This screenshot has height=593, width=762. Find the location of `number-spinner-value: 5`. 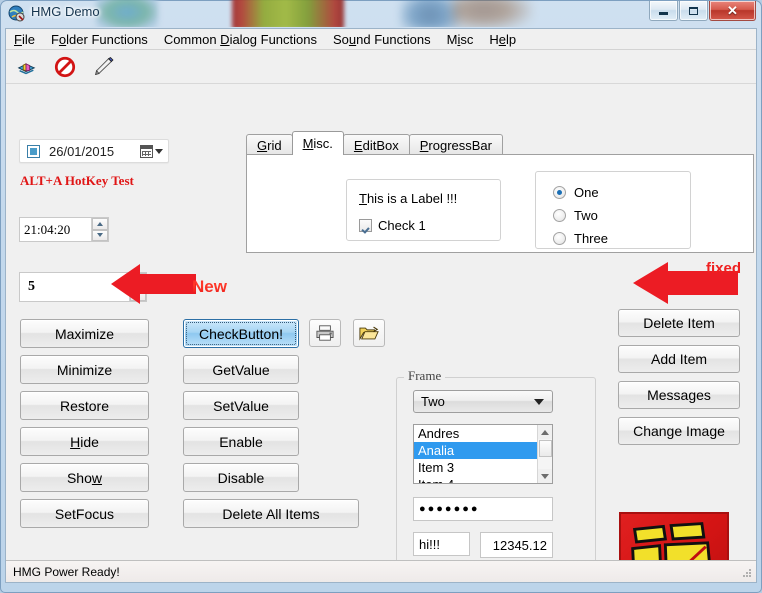

number-spinner-value: 5 is located at coordinates (31, 286).